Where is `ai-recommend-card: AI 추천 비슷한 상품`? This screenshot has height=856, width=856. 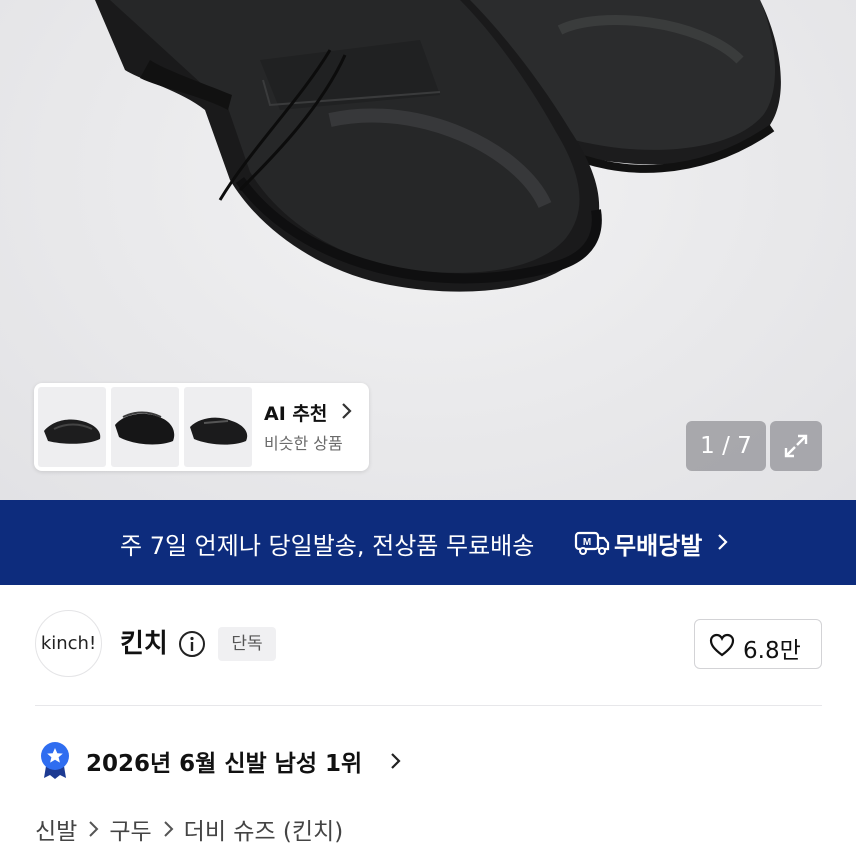 ai-recommend-card: AI 추천 비슷한 상품 is located at coordinates (201, 427).